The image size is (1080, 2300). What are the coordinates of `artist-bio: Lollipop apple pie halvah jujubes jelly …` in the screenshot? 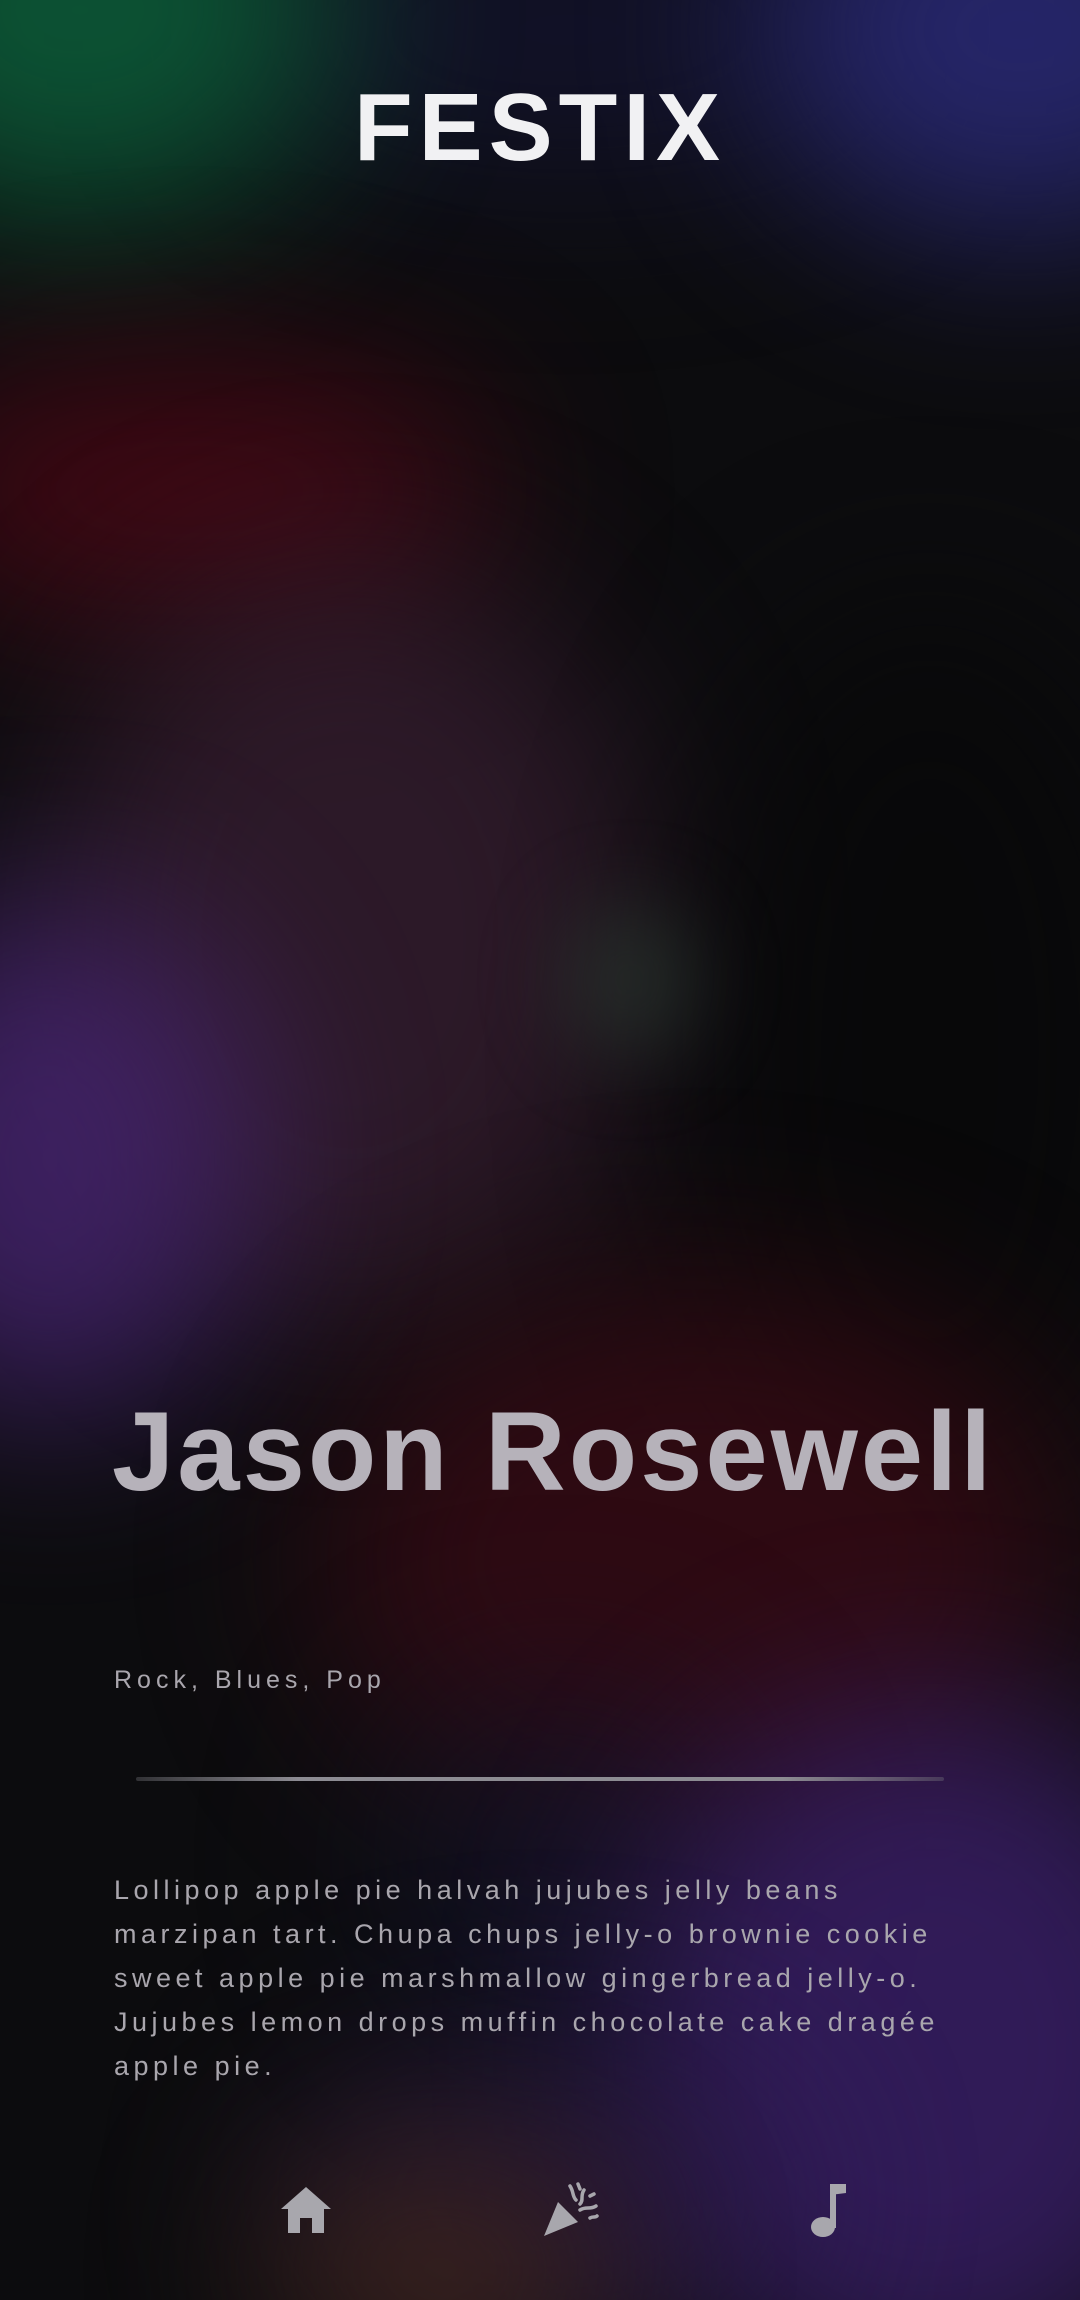 It's located at (526, 1978).